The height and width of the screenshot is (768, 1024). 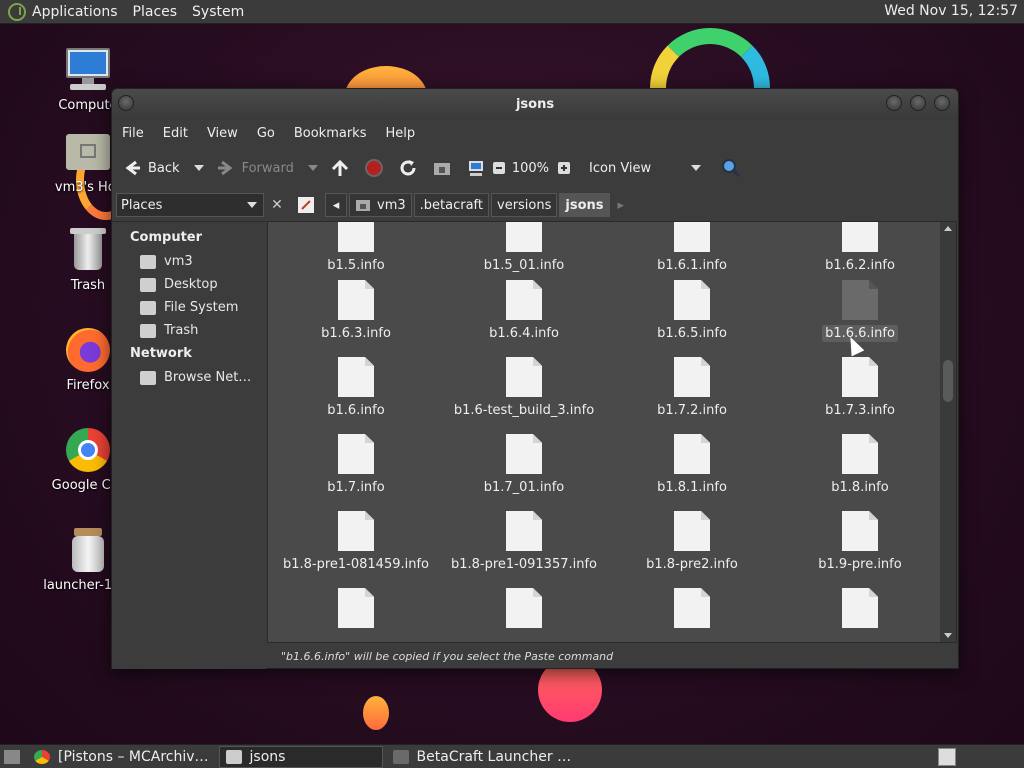 What do you see at coordinates (948, 635) in the screenshot?
I see `scroll-down-icon` at bounding box center [948, 635].